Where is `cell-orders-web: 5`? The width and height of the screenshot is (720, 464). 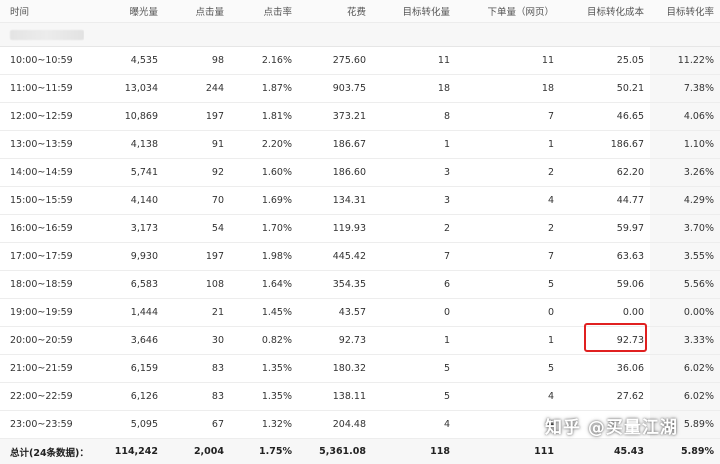 cell-orders-web: 5 is located at coordinates (508, 285).